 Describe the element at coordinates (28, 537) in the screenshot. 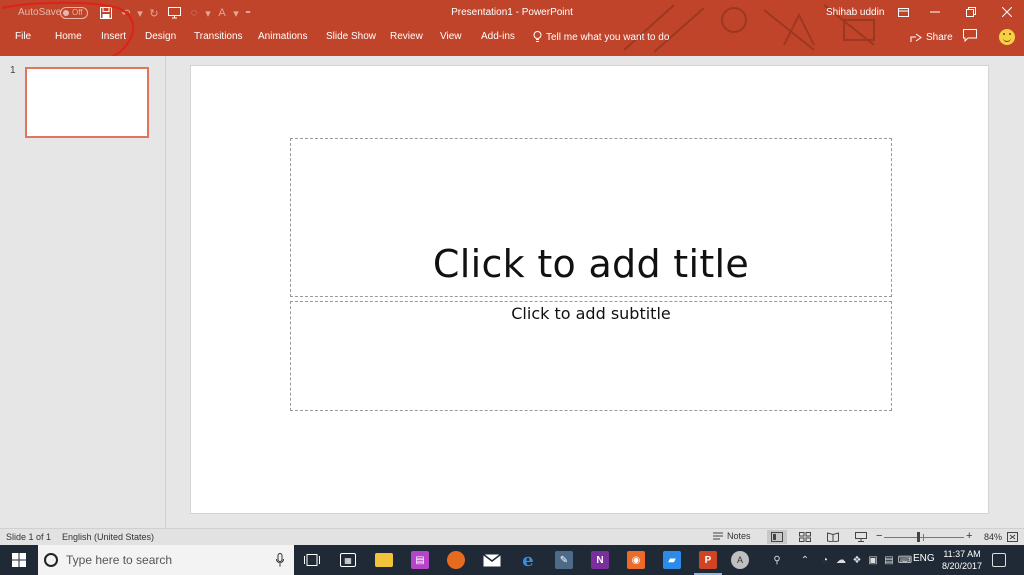

I see `slide-count: Slide 1 of 1` at that location.